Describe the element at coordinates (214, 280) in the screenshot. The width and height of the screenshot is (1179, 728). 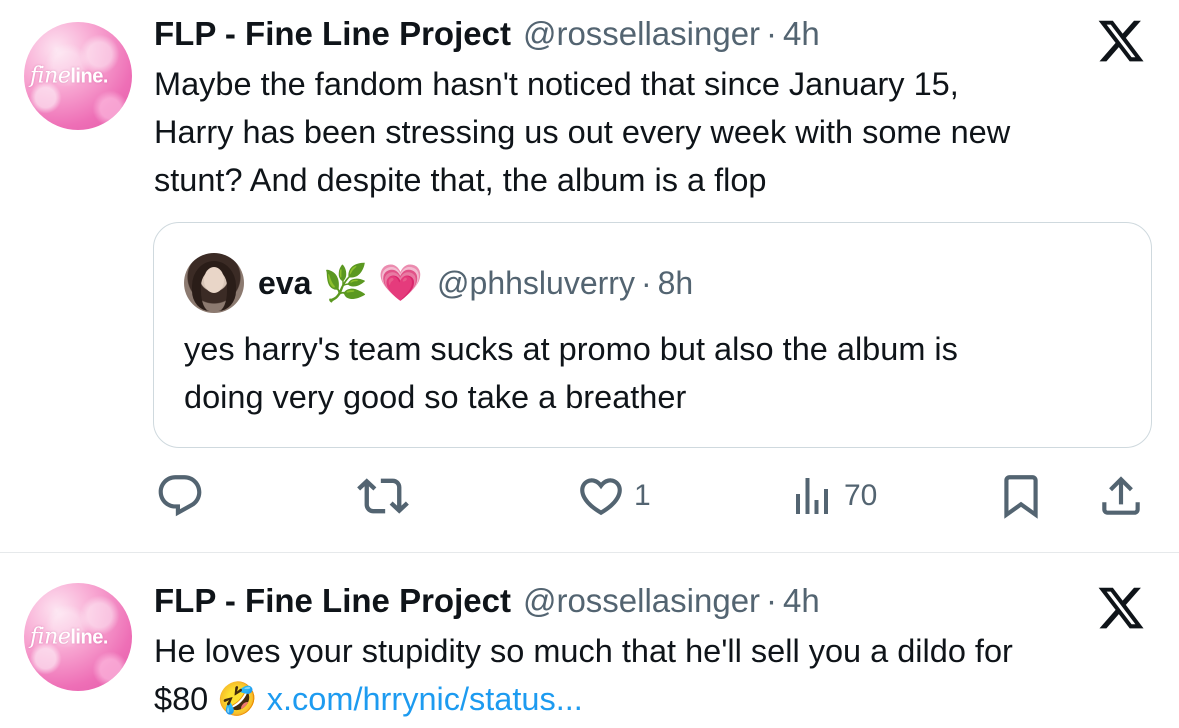
I see `avatar-face` at that location.